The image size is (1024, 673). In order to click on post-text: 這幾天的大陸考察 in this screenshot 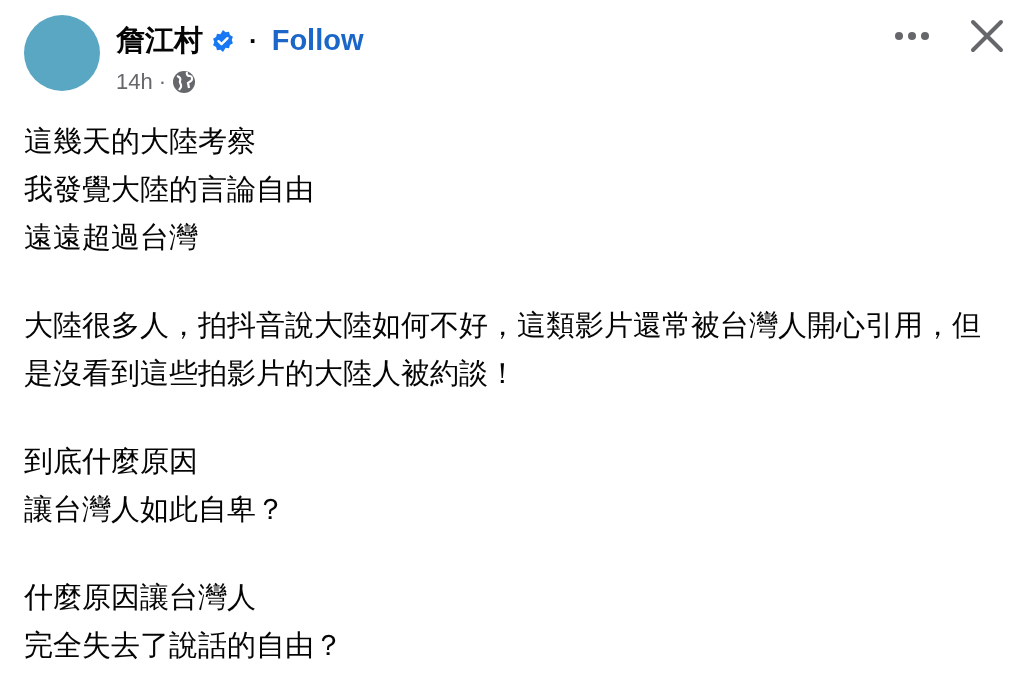, I will do `click(140, 141)`.